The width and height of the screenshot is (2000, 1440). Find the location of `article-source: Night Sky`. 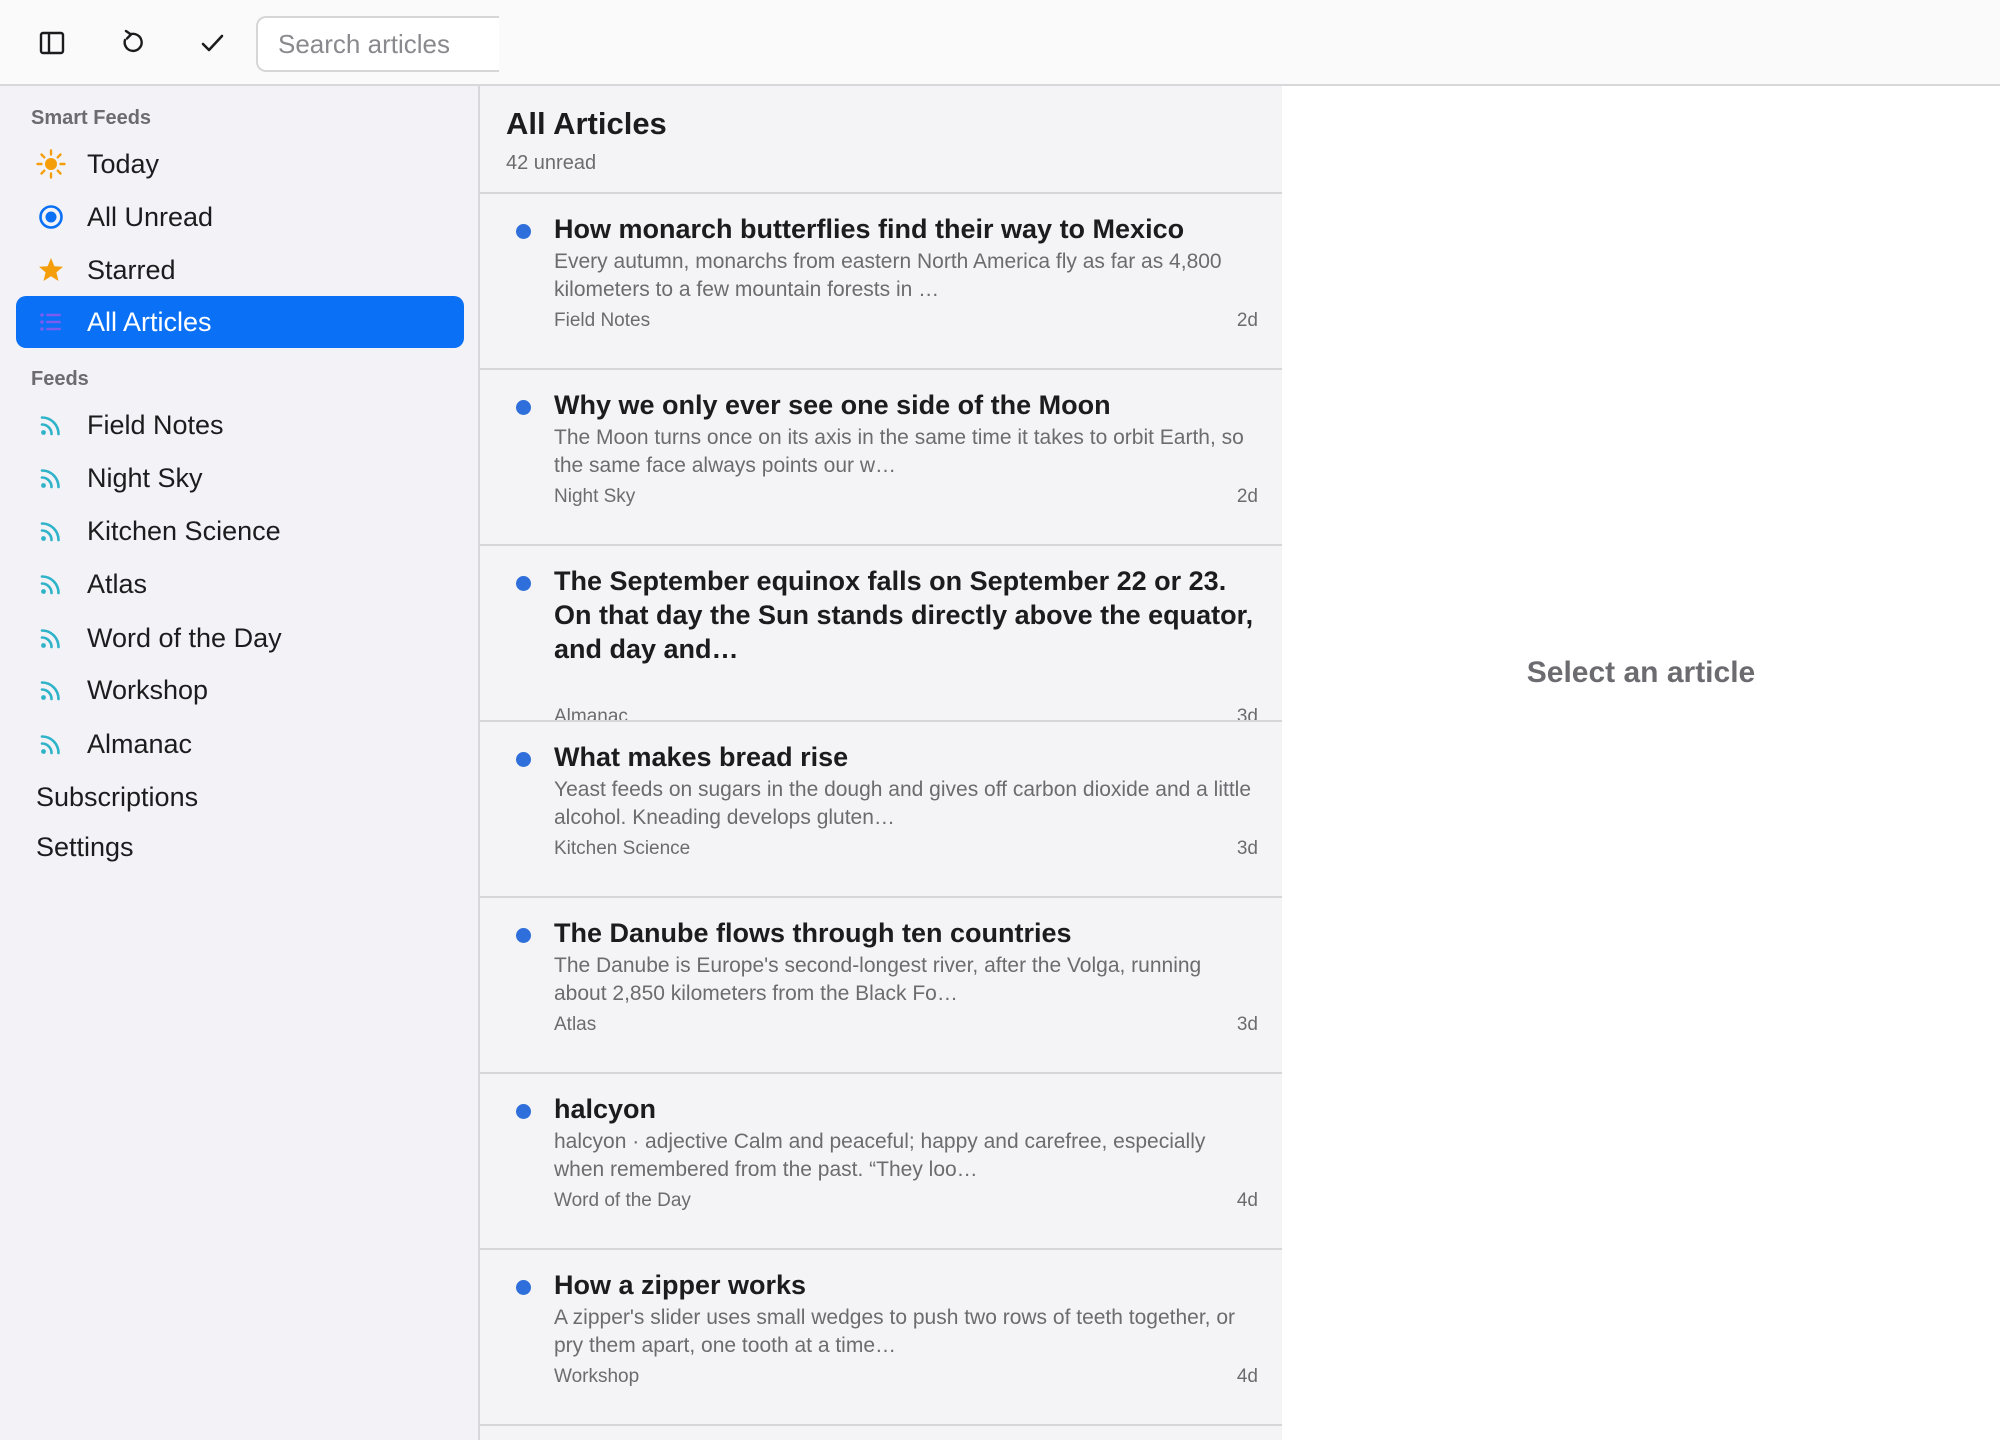

article-source: Night Sky is located at coordinates (595, 496).